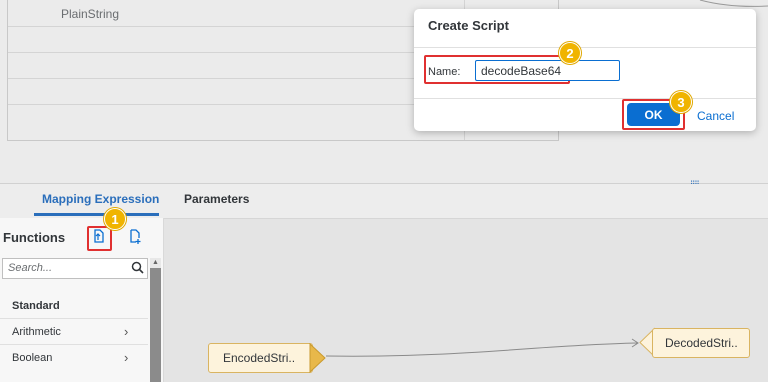 This screenshot has height=382, width=768. I want to click on source-node-encodedstring: EncodedStri.., so click(260, 358).